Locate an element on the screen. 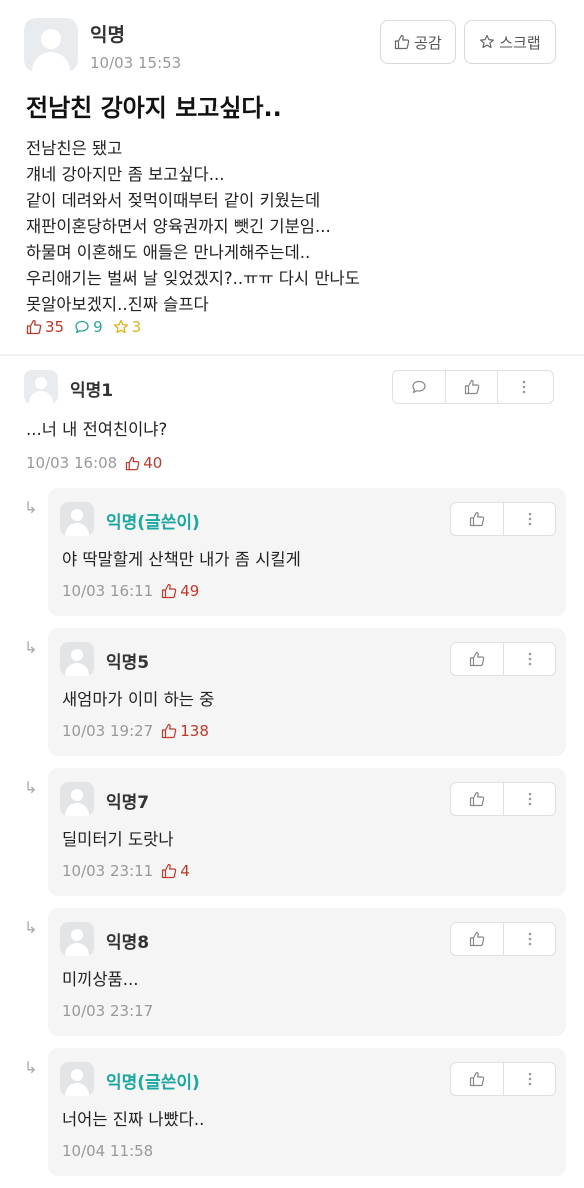  reply-author: 익명7 is located at coordinates (128, 803).